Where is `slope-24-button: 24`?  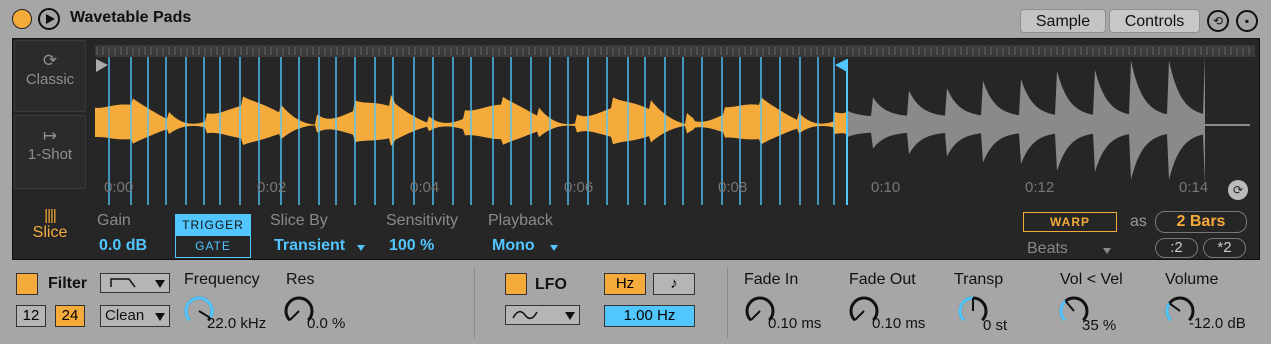 slope-24-button: 24 is located at coordinates (70, 316).